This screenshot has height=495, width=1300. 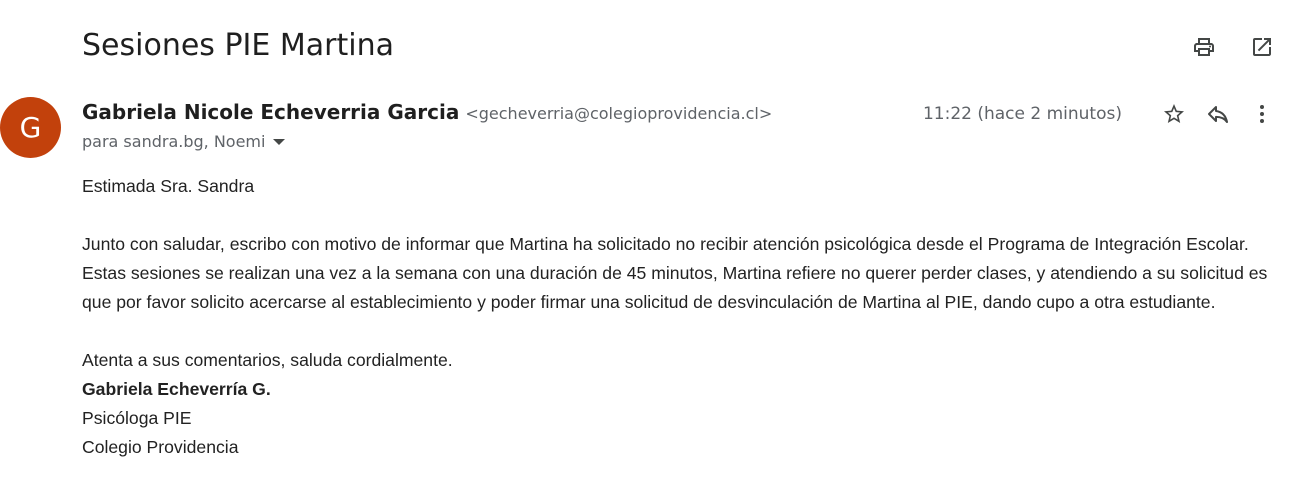 I want to click on recipients: para sandra.bg, Noemi, so click(x=184, y=141).